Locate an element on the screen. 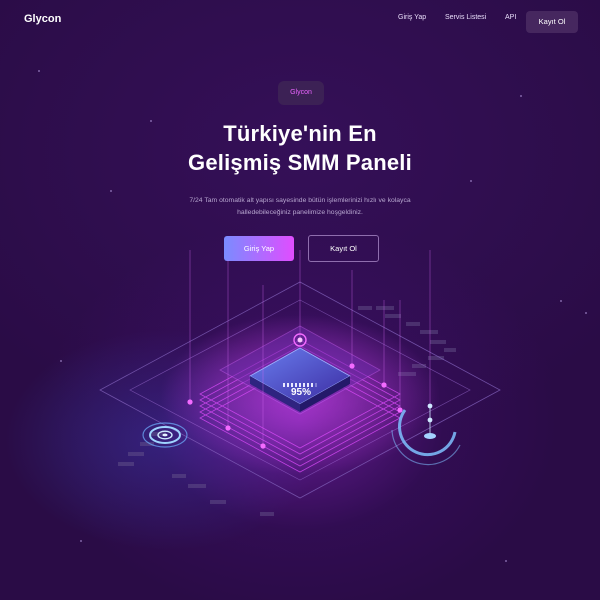 The height and width of the screenshot is (600, 600). left-target-rings is located at coordinates (165, 435).